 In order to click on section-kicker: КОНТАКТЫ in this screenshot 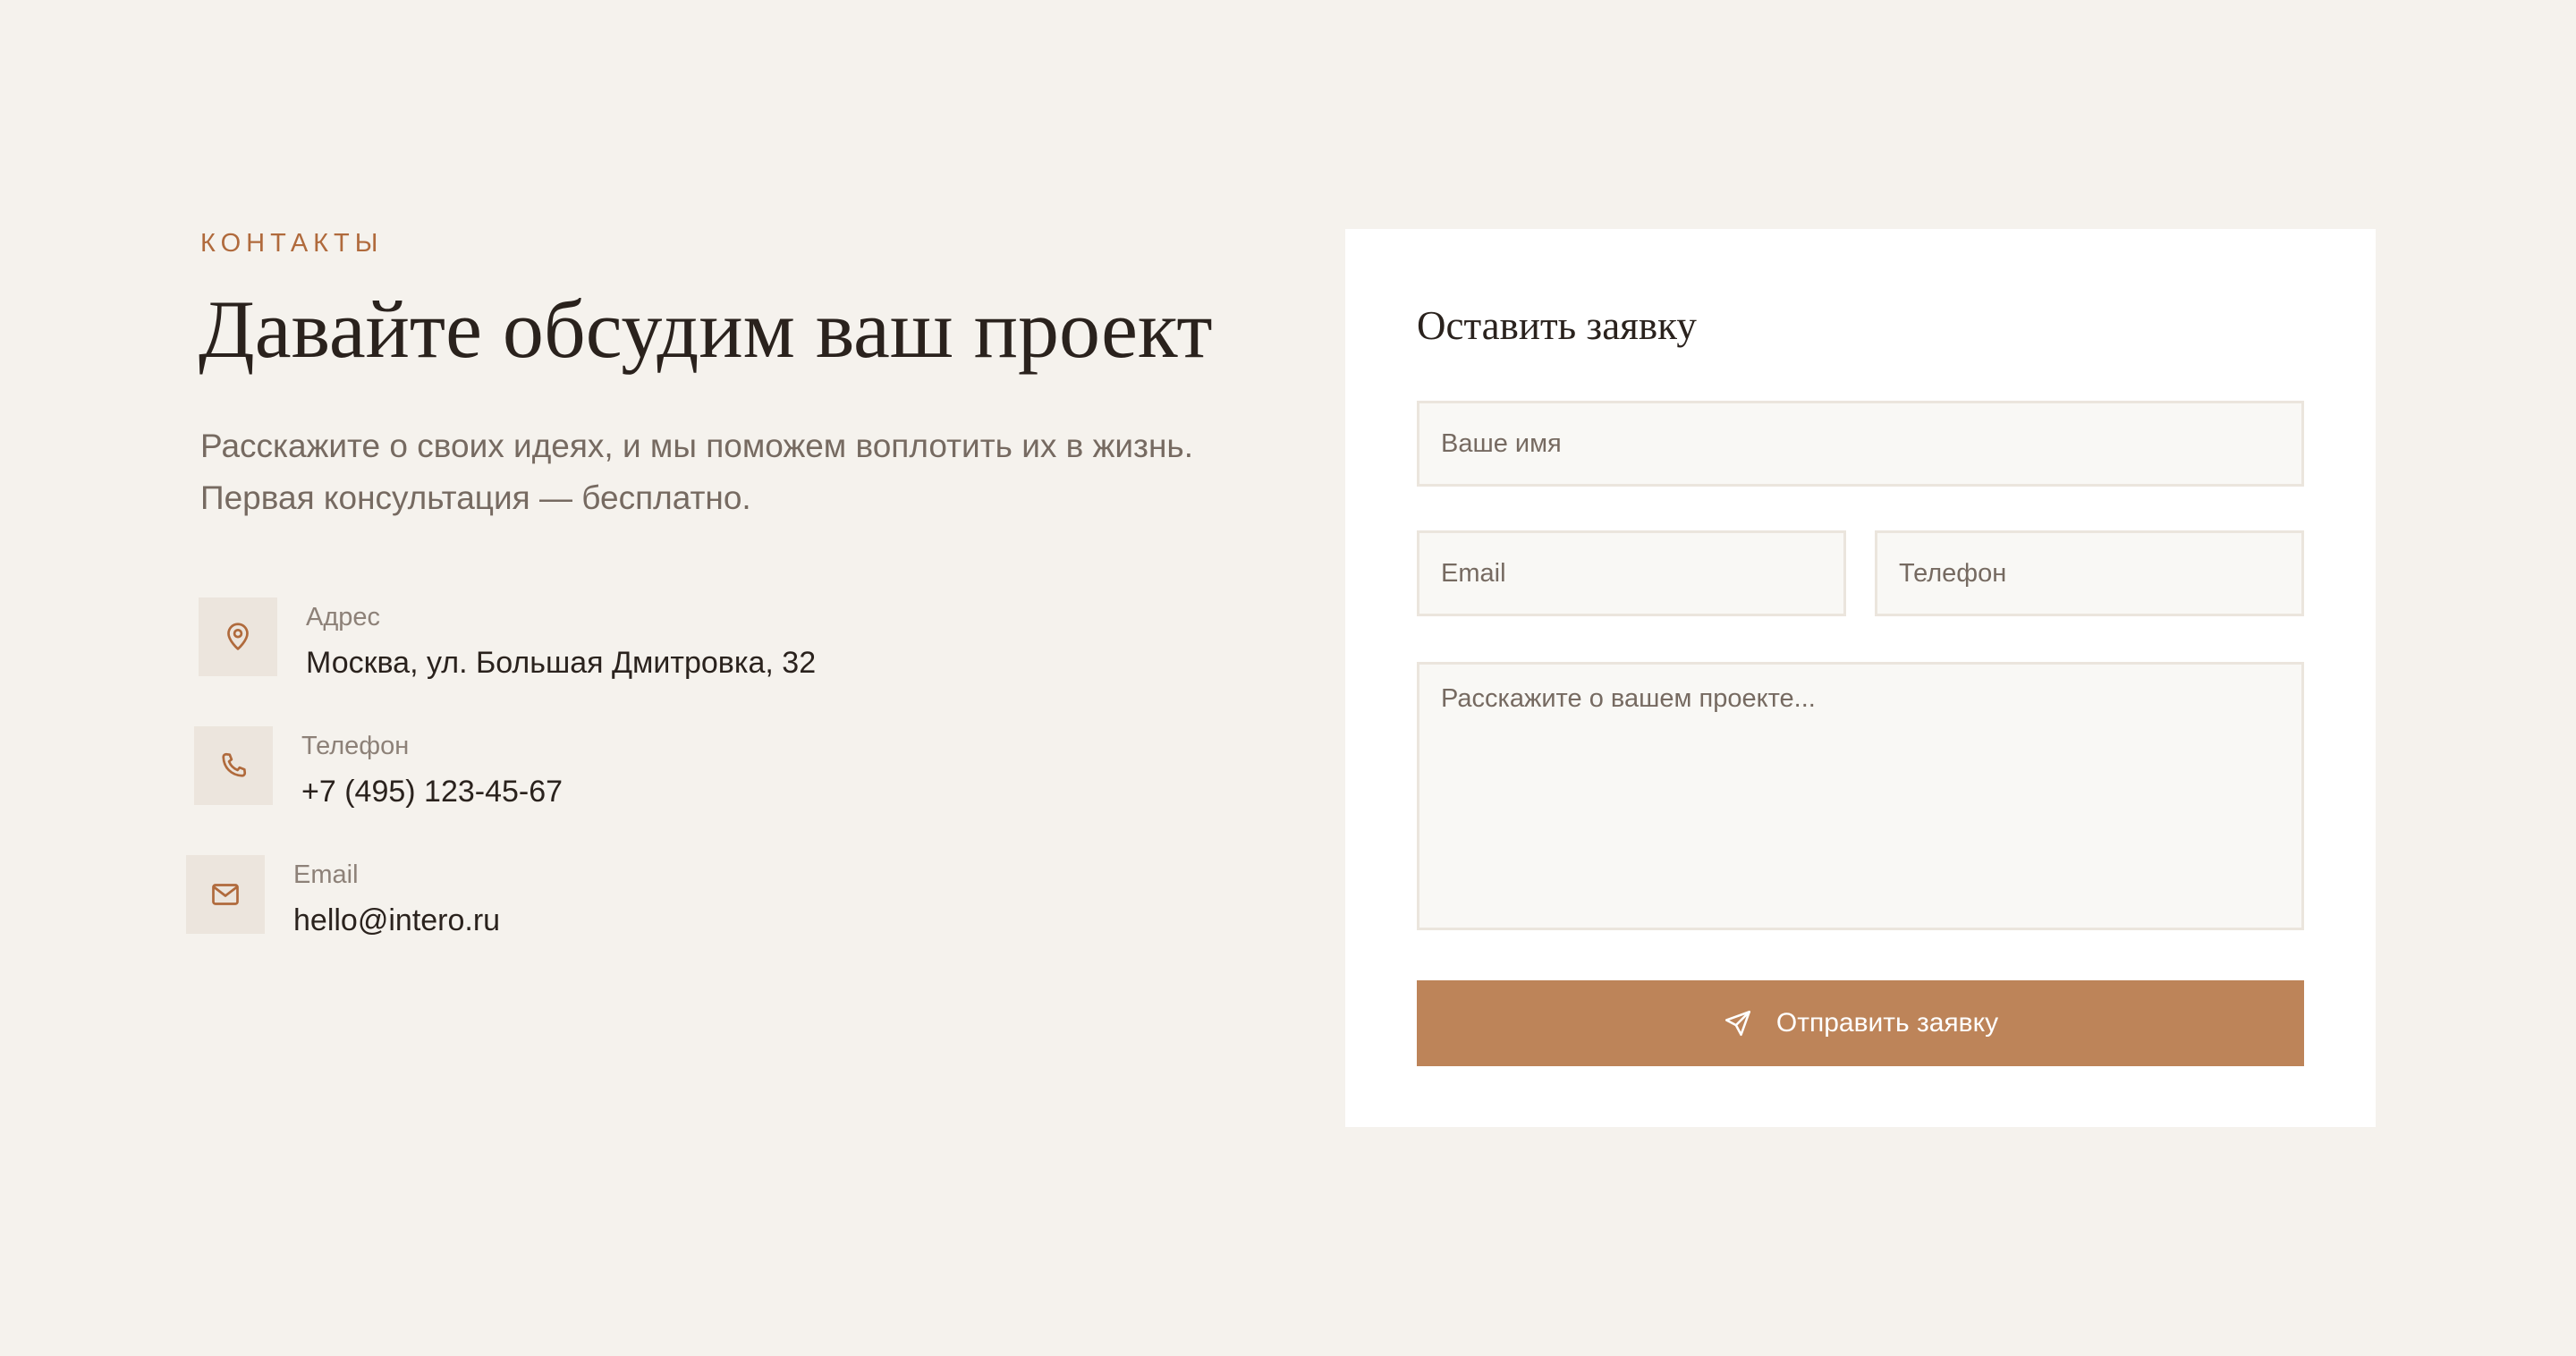, I will do `click(292, 243)`.